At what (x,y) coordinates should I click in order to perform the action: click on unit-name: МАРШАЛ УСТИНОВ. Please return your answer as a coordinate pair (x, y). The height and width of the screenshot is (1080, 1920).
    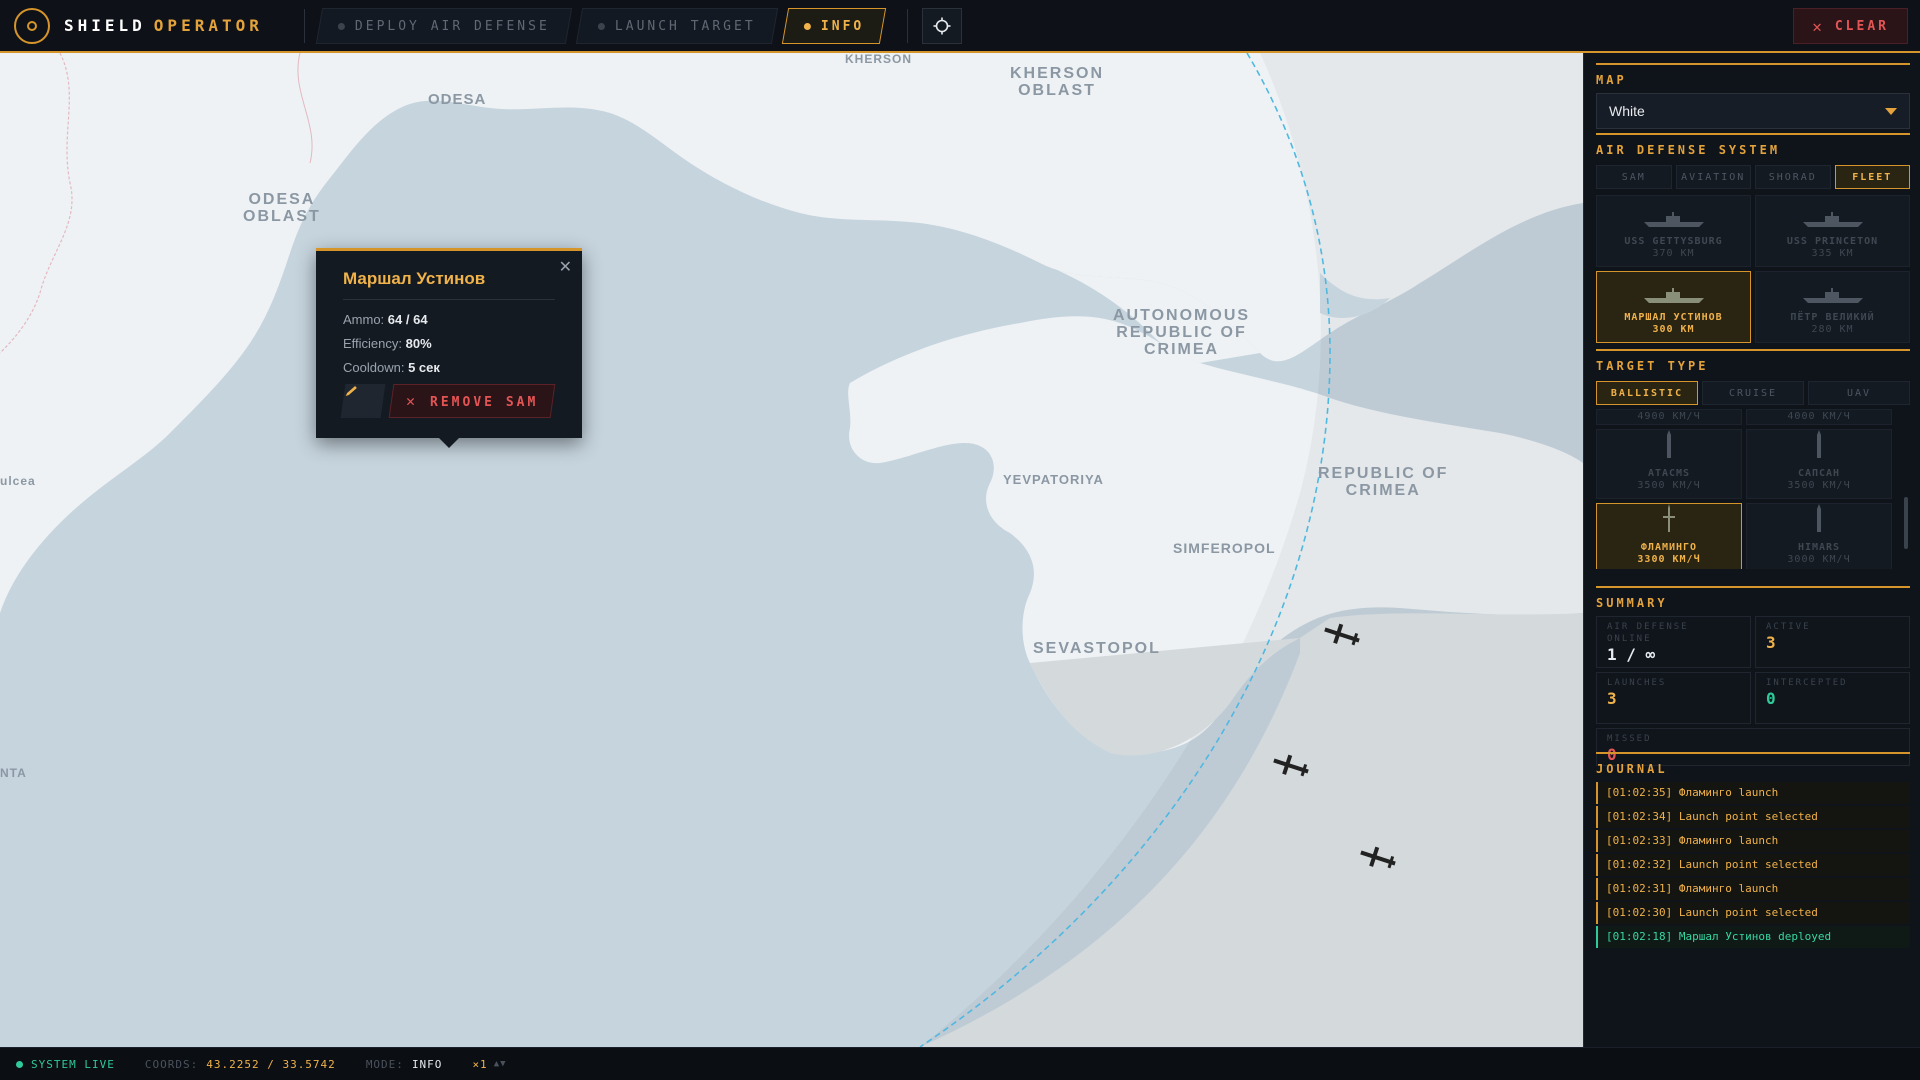
    Looking at the image, I should click on (1673, 317).